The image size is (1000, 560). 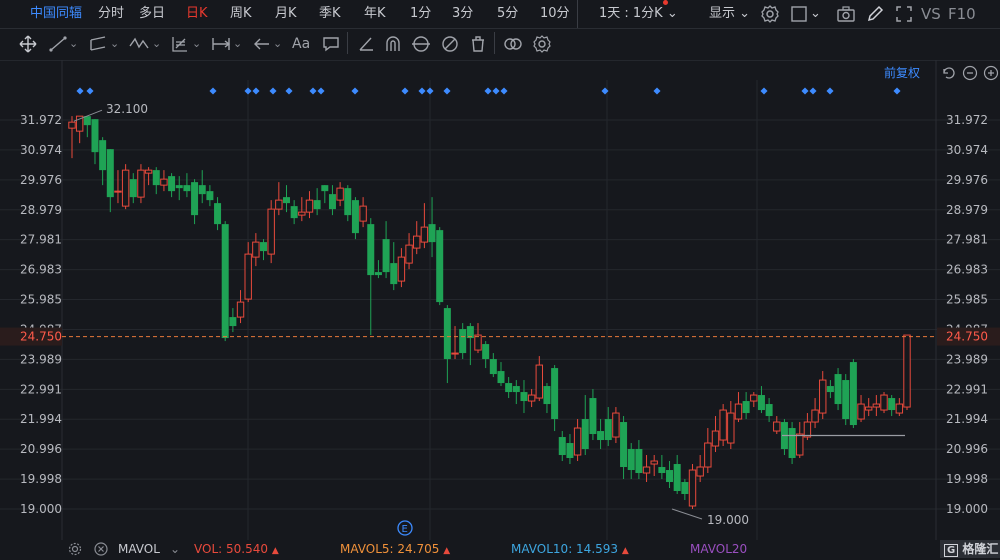 What do you see at coordinates (967, 240) in the screenshot?
I see `y-tick-label-right: 27.981` at bounding box center [967, 240].